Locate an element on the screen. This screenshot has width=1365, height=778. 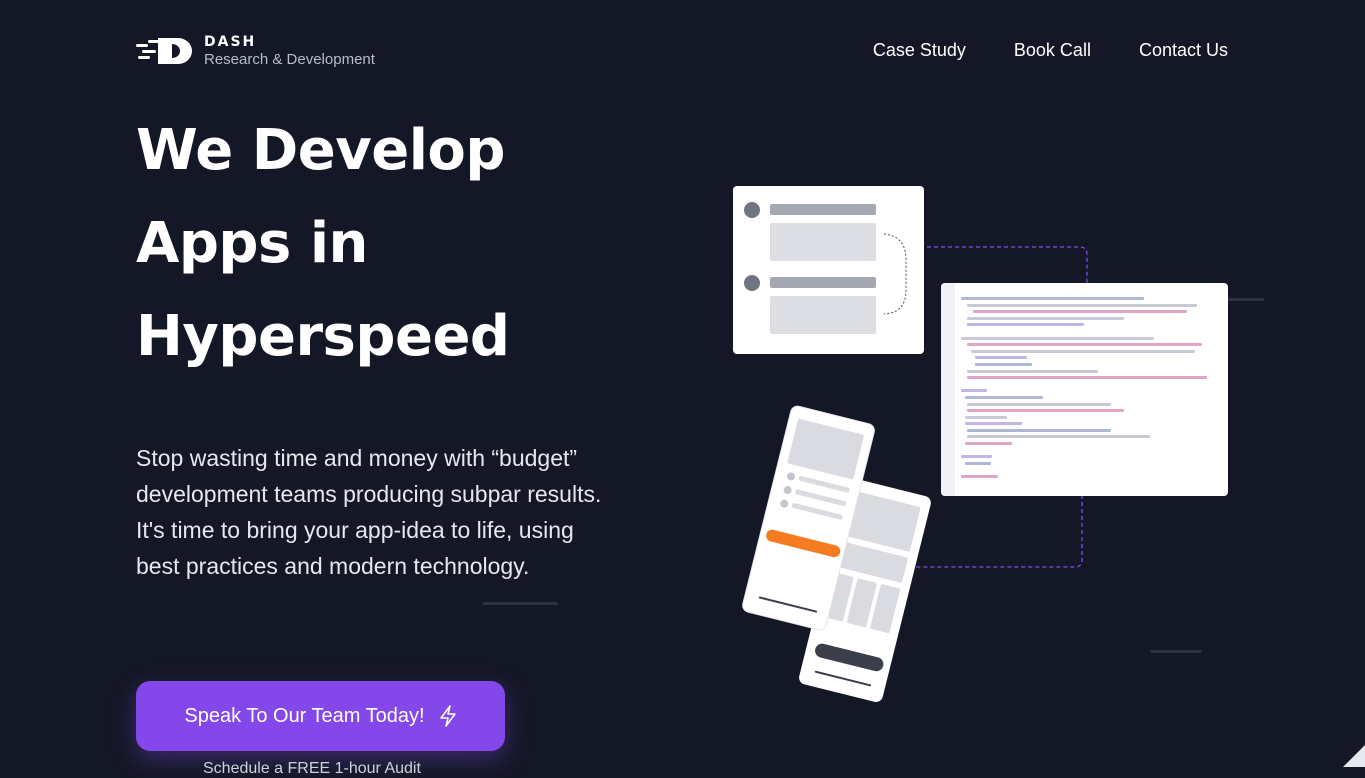
code-editor-card is located at coordinates (1084, 389).